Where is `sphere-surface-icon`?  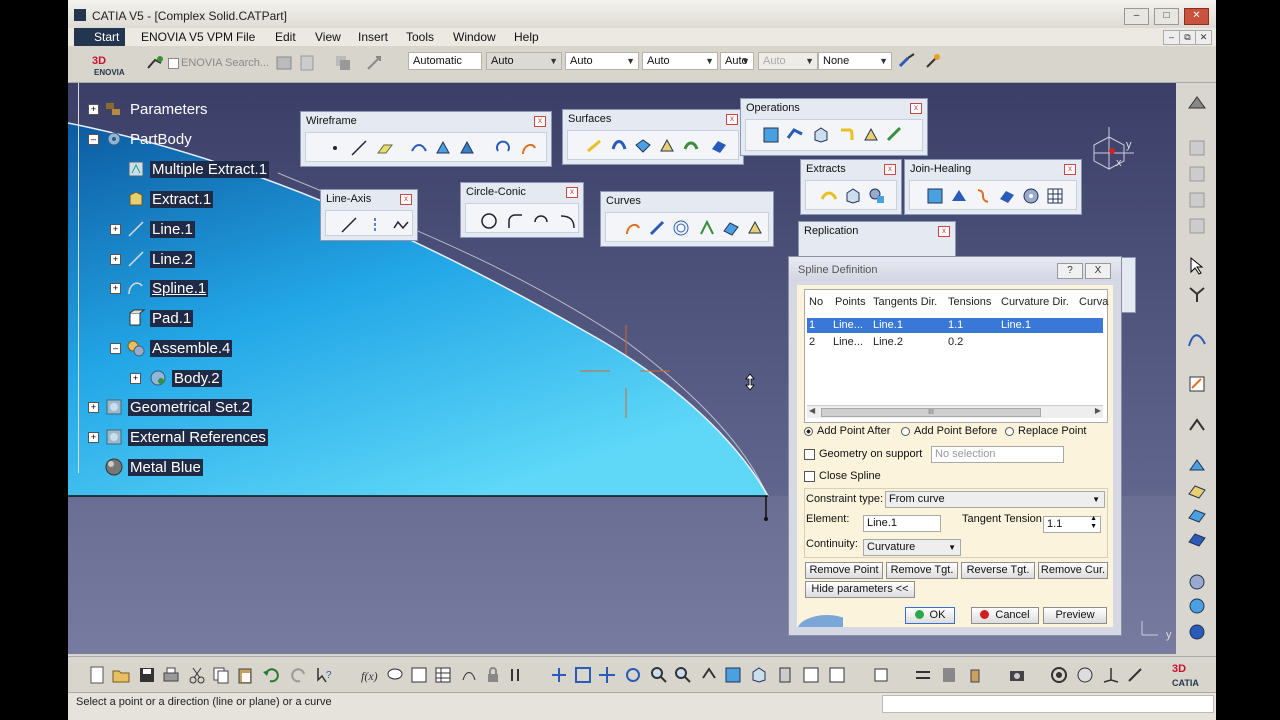 sphere-surface-icon is located at coordinates (643, 146).